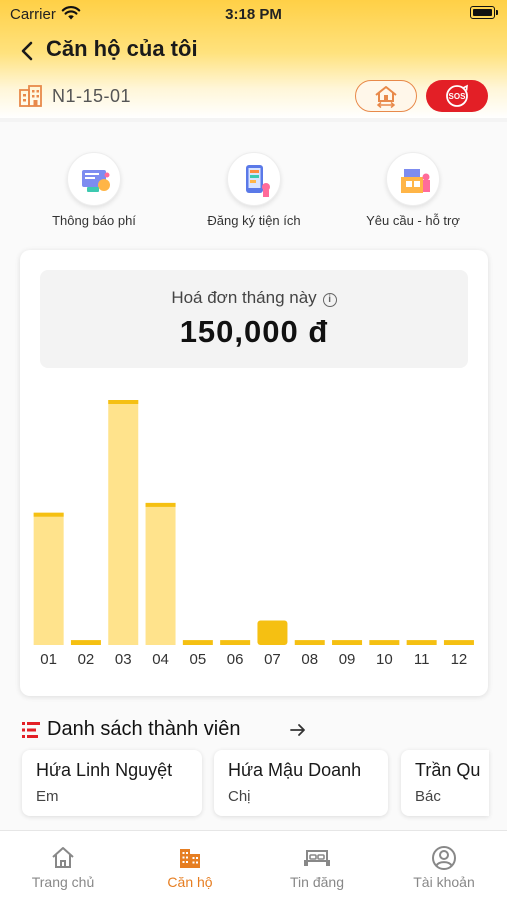  What do you see at coordinates (190, 882) in the screenshot?
I see `tab-label: Căn hộ` at bounding box center [190, 882].